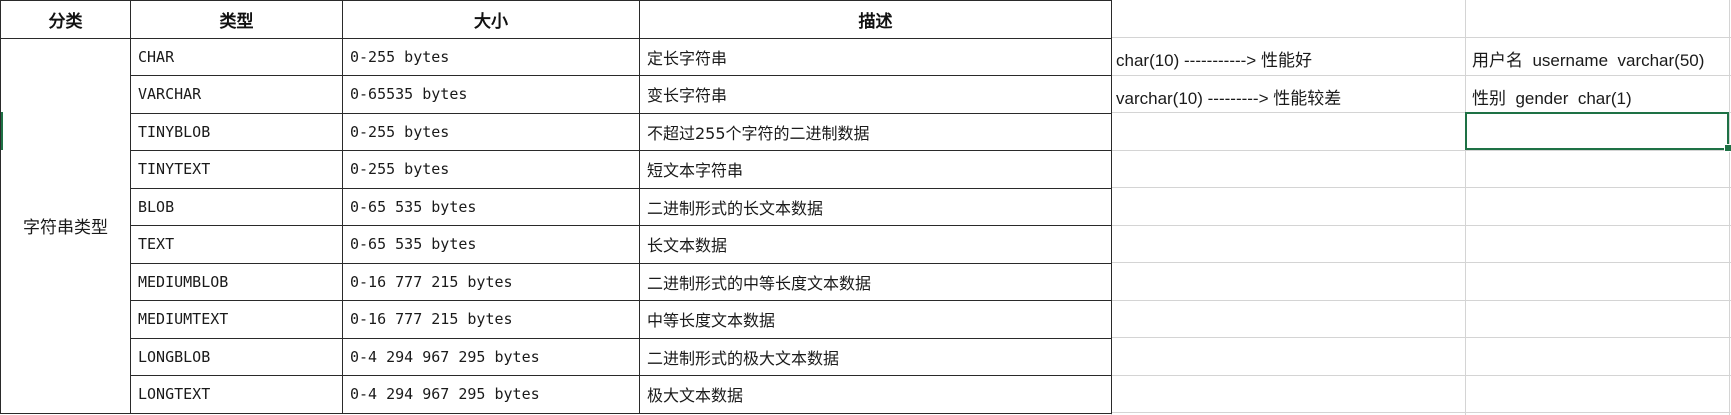 The width and height of the screenshot is (1731, 415). What do you see at coordinates (65, 19) in the screenshot?
I see `header-category: 分类` at bounding box center [65, 19].